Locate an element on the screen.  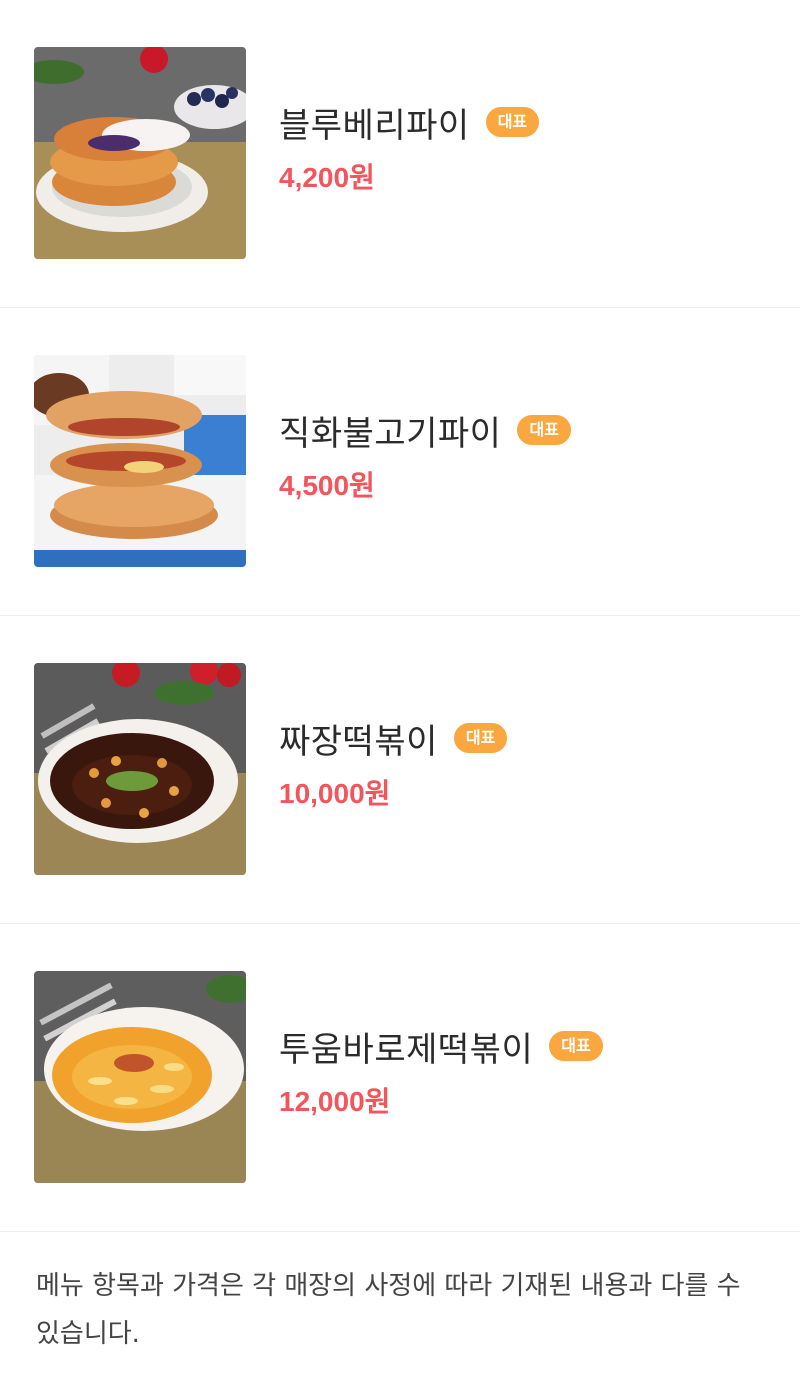
menu-item-price: 4,500원 is located at coordinates (327, 485).